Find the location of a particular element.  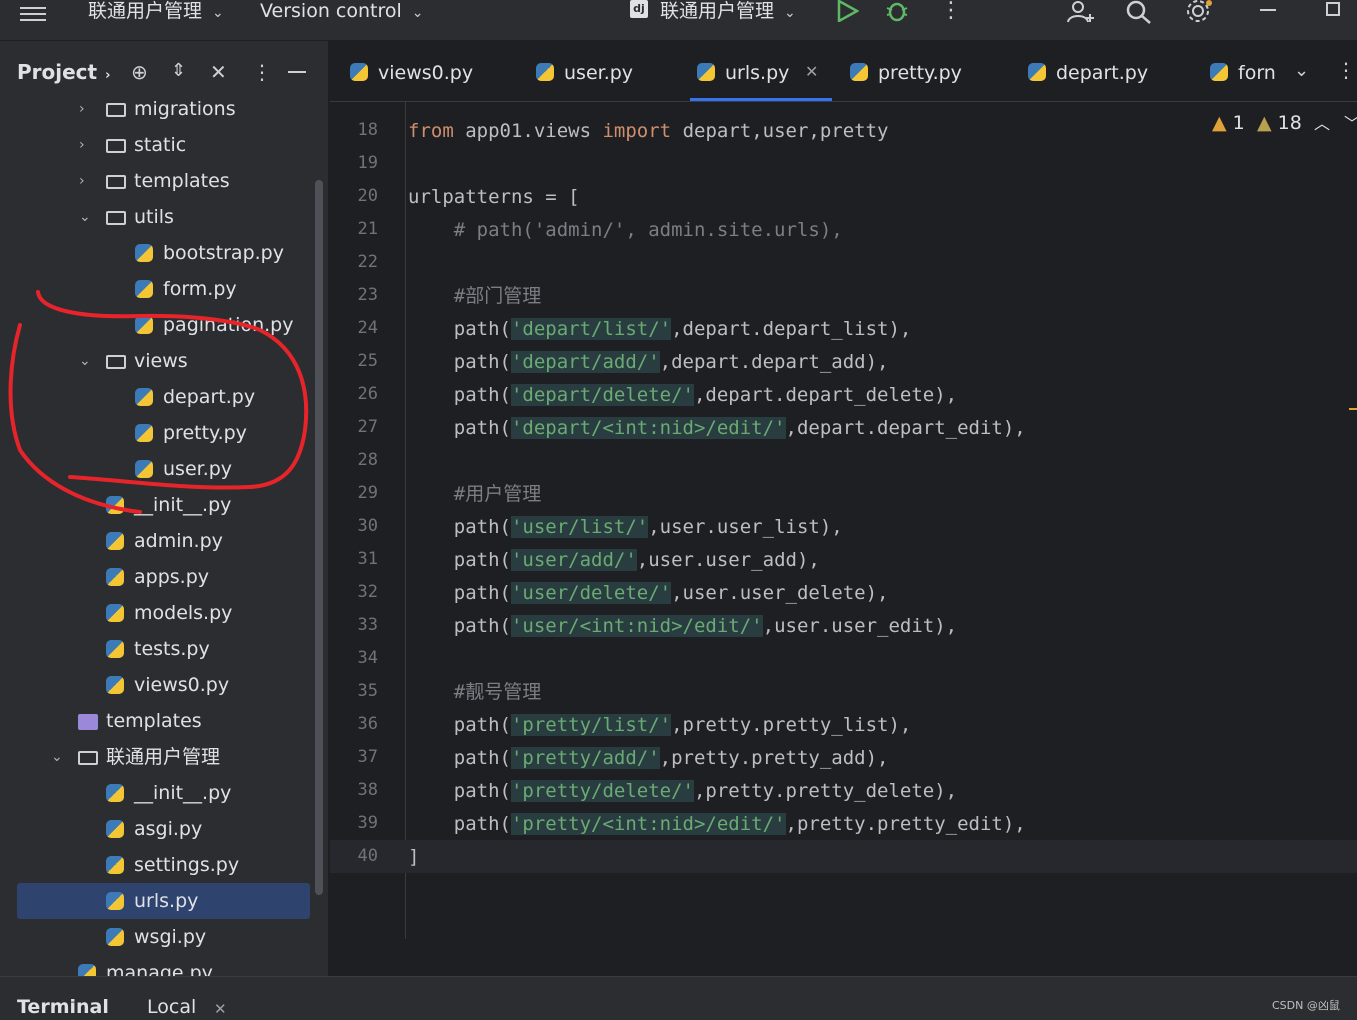

tree-item-label: wsgi.py is located at coordinates (170, 937).